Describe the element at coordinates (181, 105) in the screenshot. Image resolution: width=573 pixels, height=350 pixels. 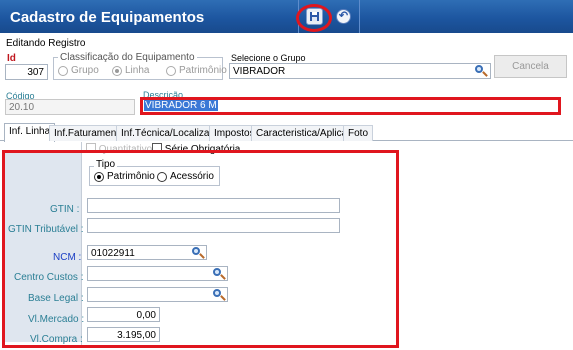
I see `descricao-selected-text: VIBRADOR 6 M` at that location.